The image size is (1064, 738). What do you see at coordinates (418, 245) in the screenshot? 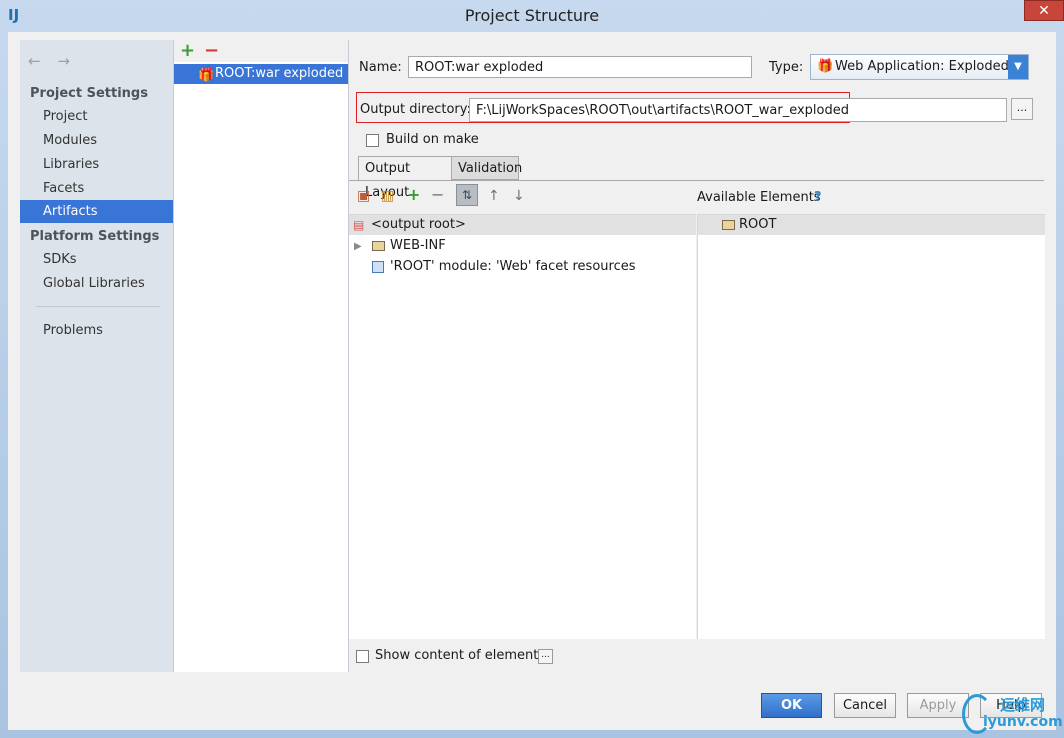
I see `tree-item-web-inf: WEB-INF` at bounding box center [418, 245].